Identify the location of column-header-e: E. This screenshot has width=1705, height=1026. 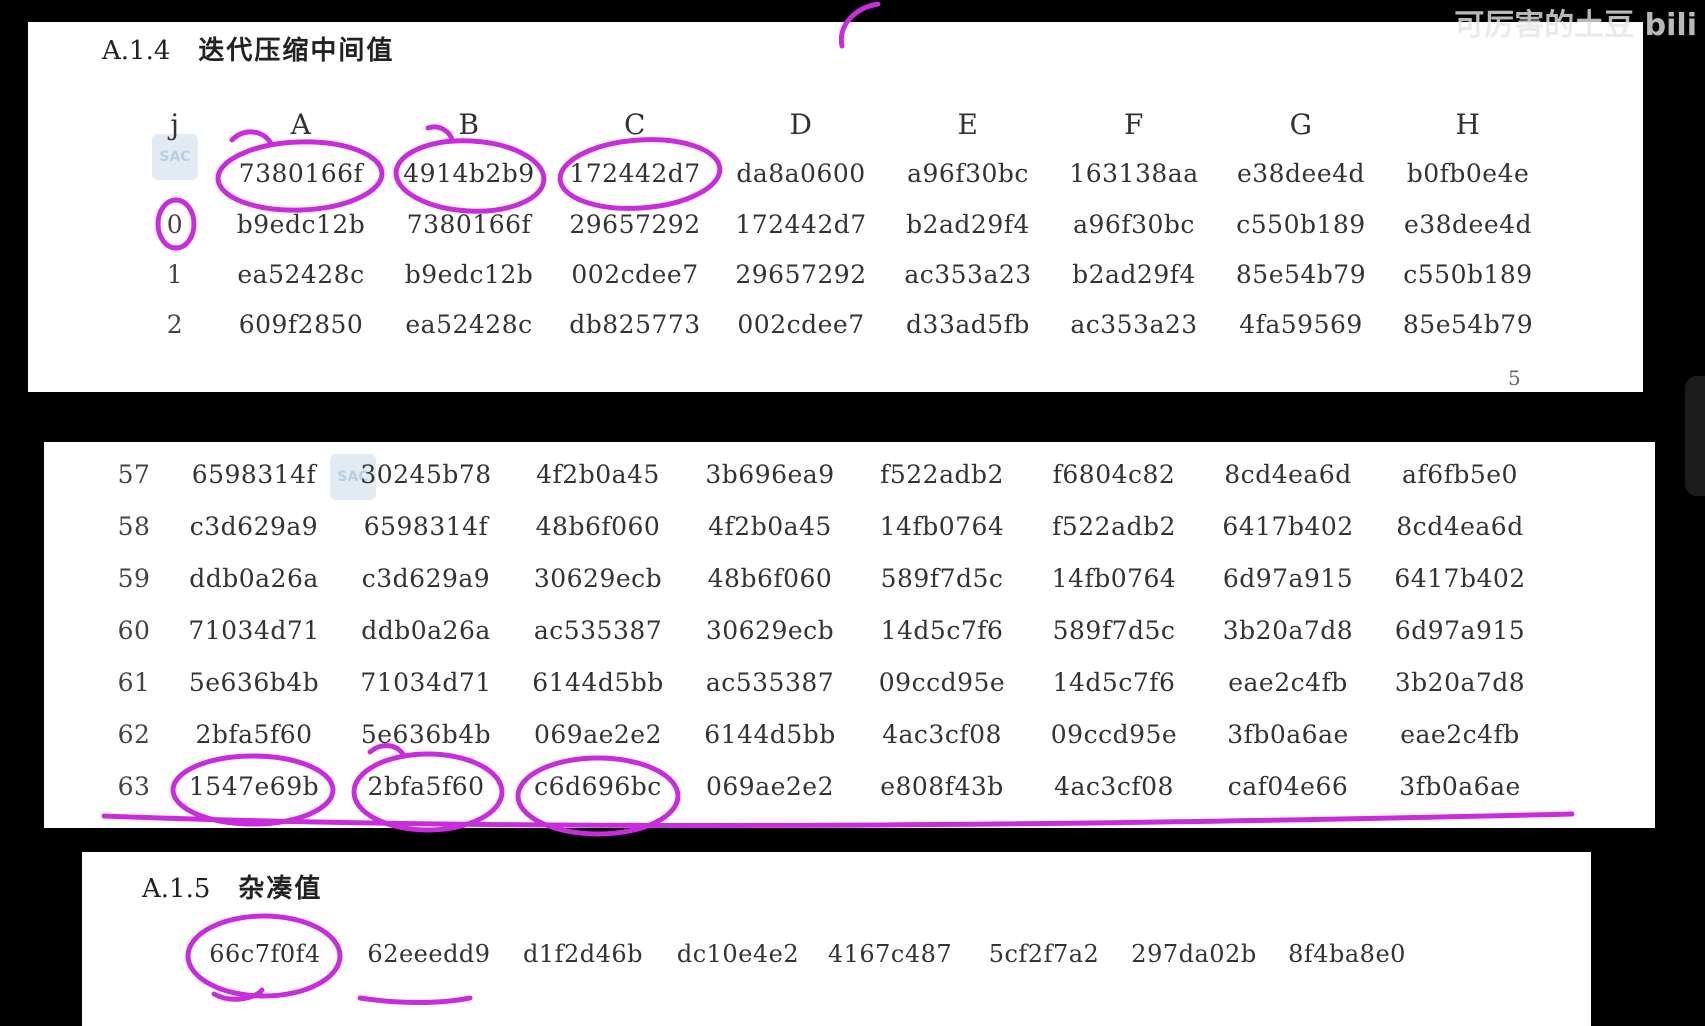
(968, 124).